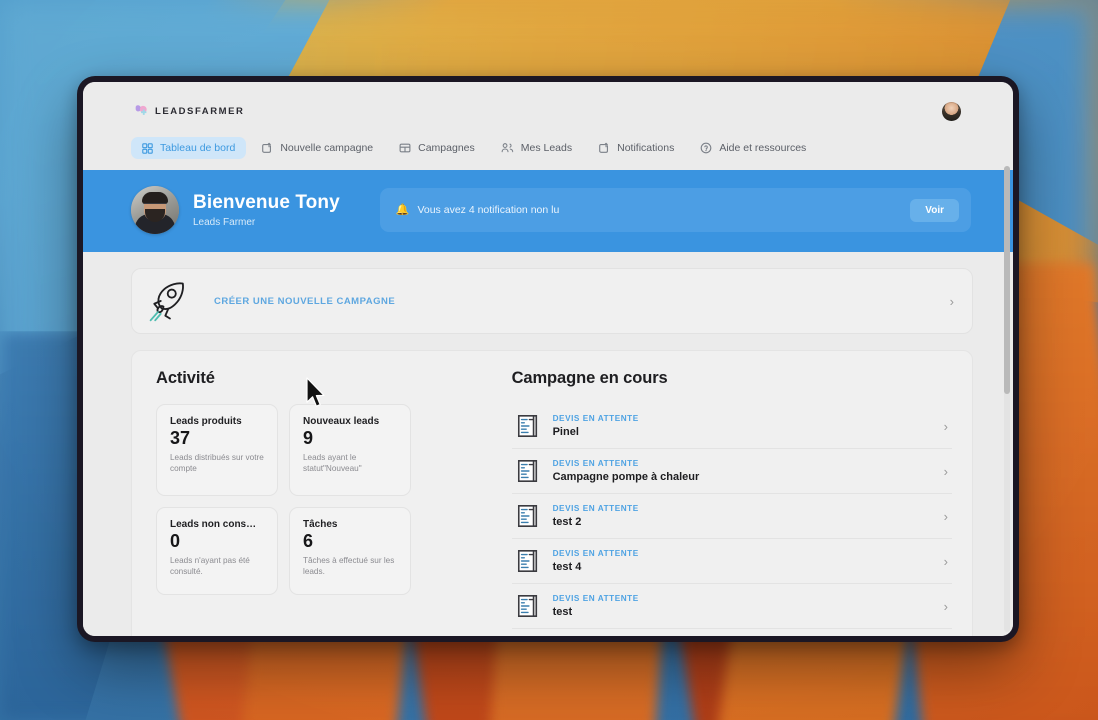 Image resolution: width=1098 pixels, height=720 pixels. What do you see at coordinates (224, 222) in the screenshot?
I see `hero-subtitle: Leads Farmer` at bounding box center [224, 222].